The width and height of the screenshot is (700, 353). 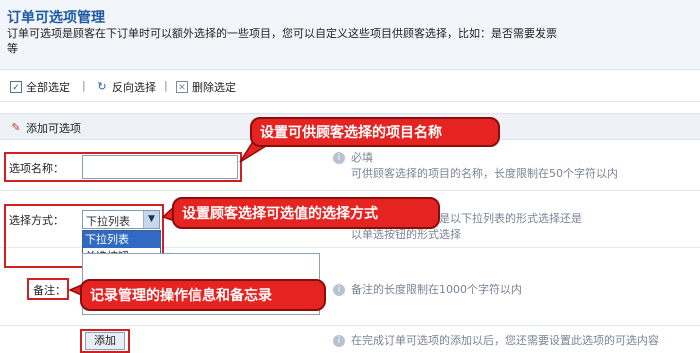 What do you see at coordinates (351, 133) in the screenshot?
I see `annotation-name-text: 设置可供顾客选择的项目名称` at bounding box center [351, 133].